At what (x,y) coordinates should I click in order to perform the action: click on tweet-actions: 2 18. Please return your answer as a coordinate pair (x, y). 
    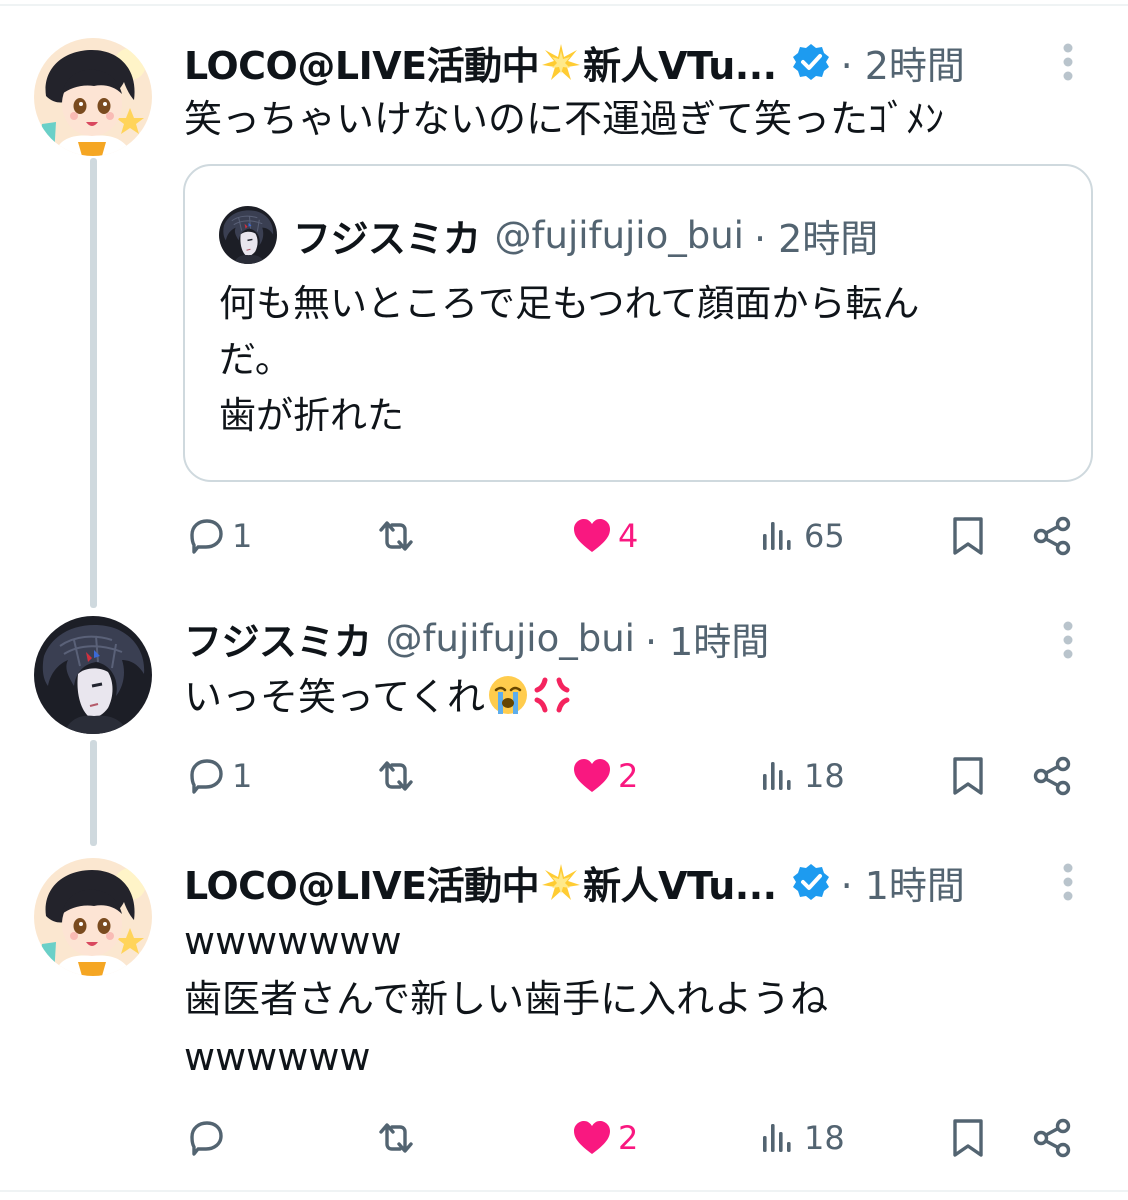
    Looking at the image, I should click on (634, 1138).